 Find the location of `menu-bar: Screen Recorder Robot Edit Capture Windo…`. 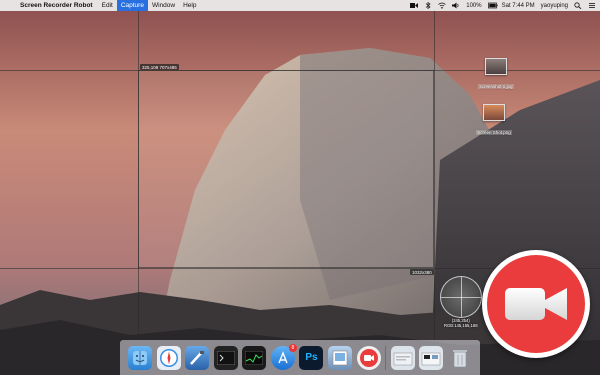

menu-bar: Screen Recorder Robot Edit Capture Windo… is located at coordinates (300, 5).